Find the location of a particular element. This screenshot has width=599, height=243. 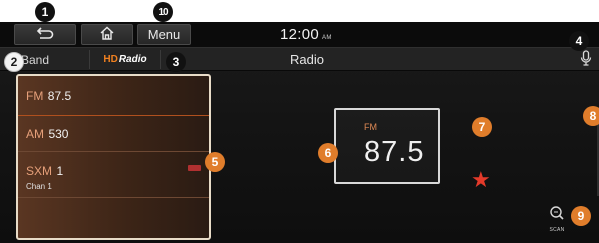

scan-button: SCAN is located at coordinates (557, 220).